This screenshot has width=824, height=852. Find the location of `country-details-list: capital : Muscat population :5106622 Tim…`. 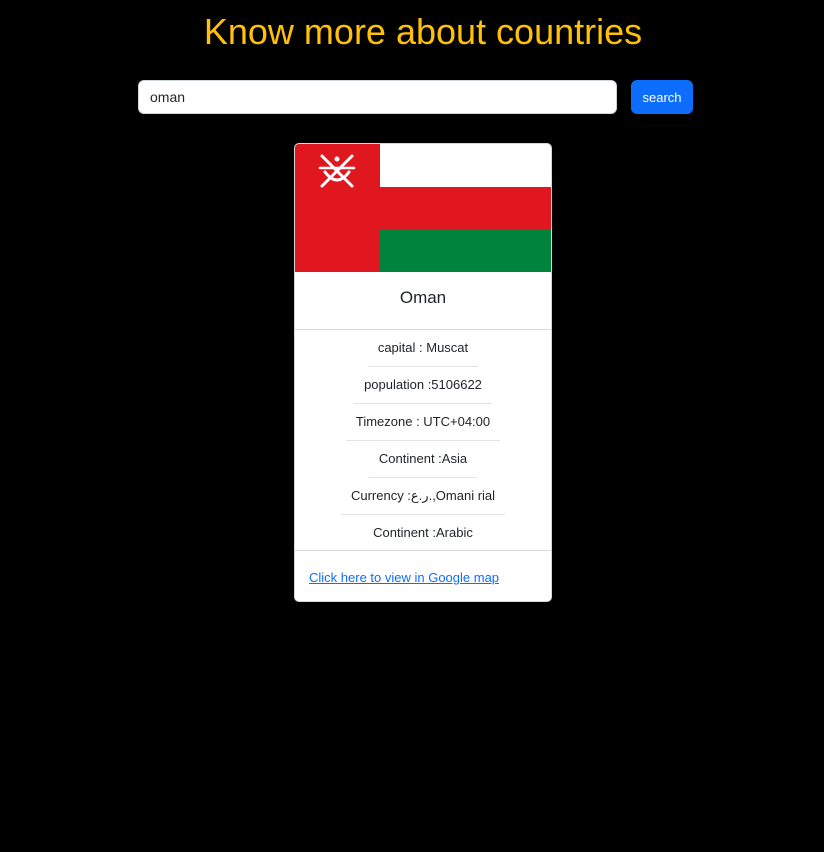

country-details-list: capital : Muscat population :5106622 Tim… is located at coordinates (423, 441).